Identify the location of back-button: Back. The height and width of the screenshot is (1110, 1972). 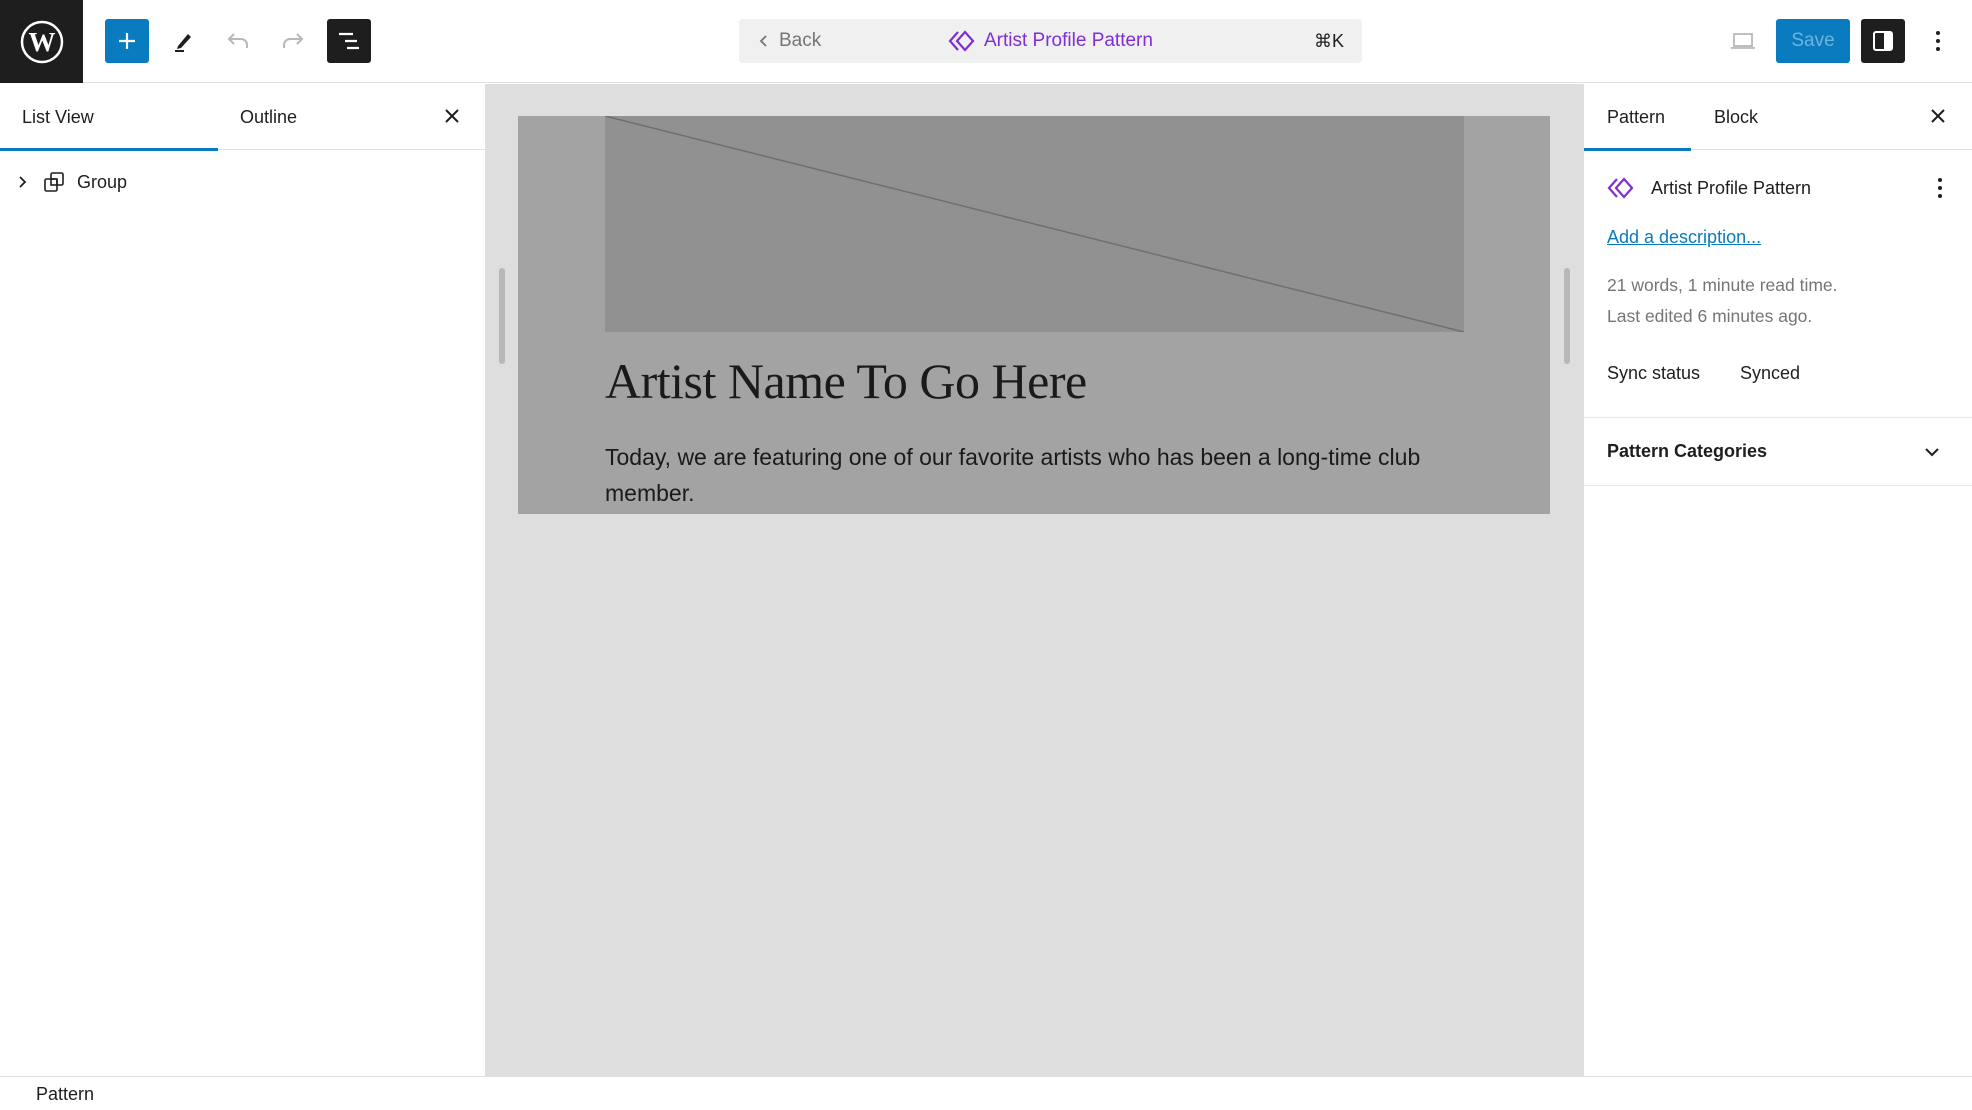
(790, 41).